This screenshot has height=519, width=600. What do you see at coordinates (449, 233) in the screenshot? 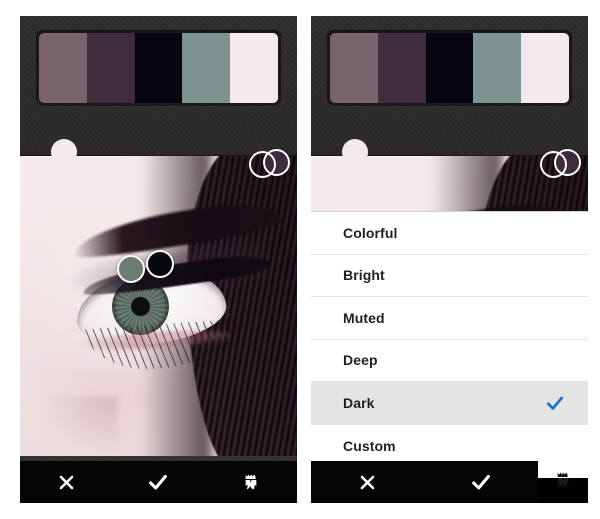
I see `menu-item-colorful: Colorful` at bounding box center [449, 233].